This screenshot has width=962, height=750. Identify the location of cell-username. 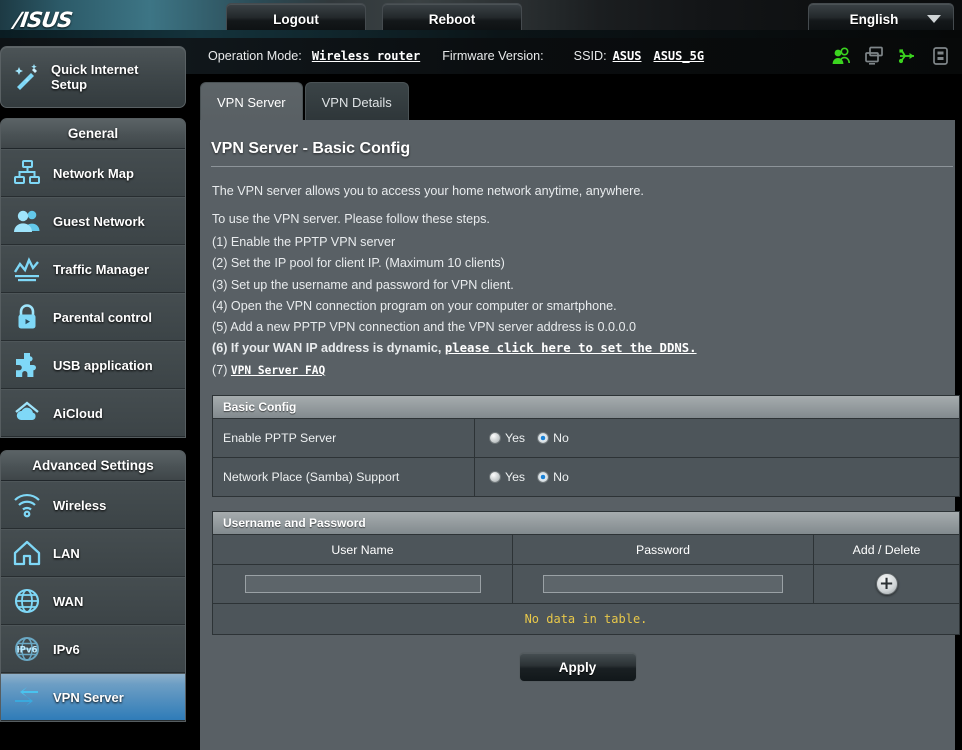
(363, 584).